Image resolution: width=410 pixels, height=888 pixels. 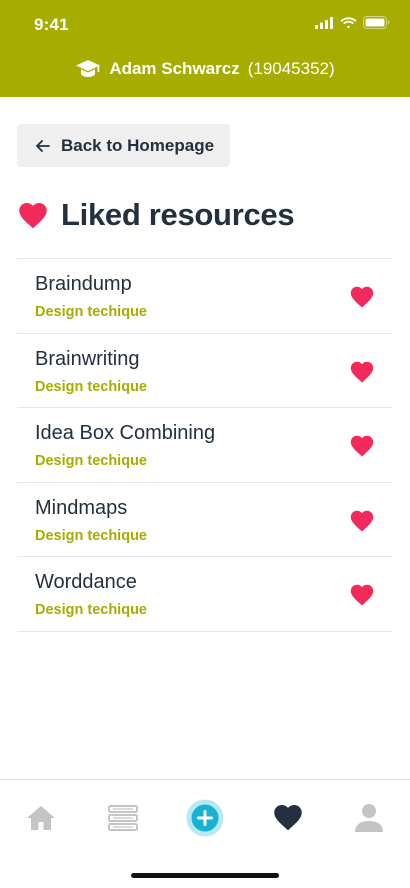 I want to click on page-title-row: Liked resources, so click(x=156, y=215).